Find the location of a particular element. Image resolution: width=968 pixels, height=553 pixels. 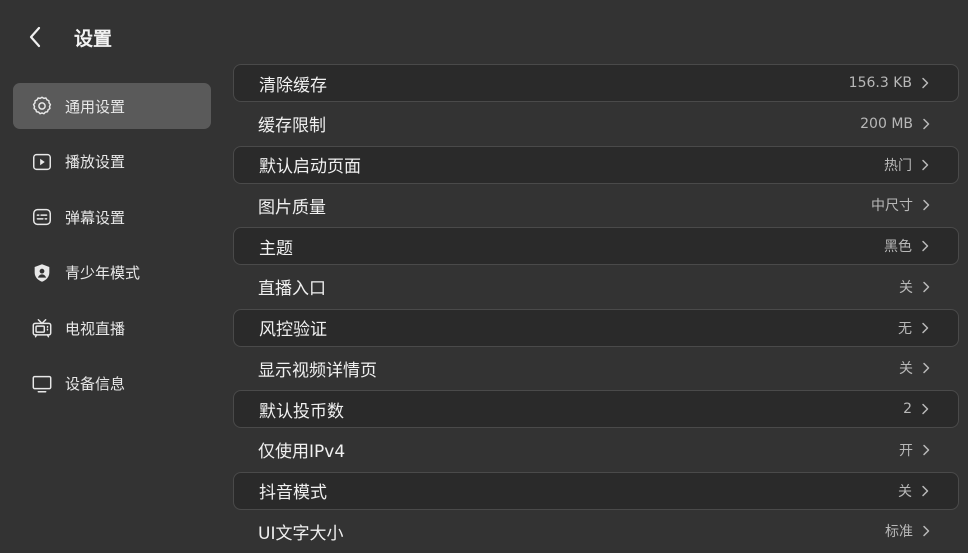

sidebar-item-label: 播放设置 is located at coordinates (95, 162).